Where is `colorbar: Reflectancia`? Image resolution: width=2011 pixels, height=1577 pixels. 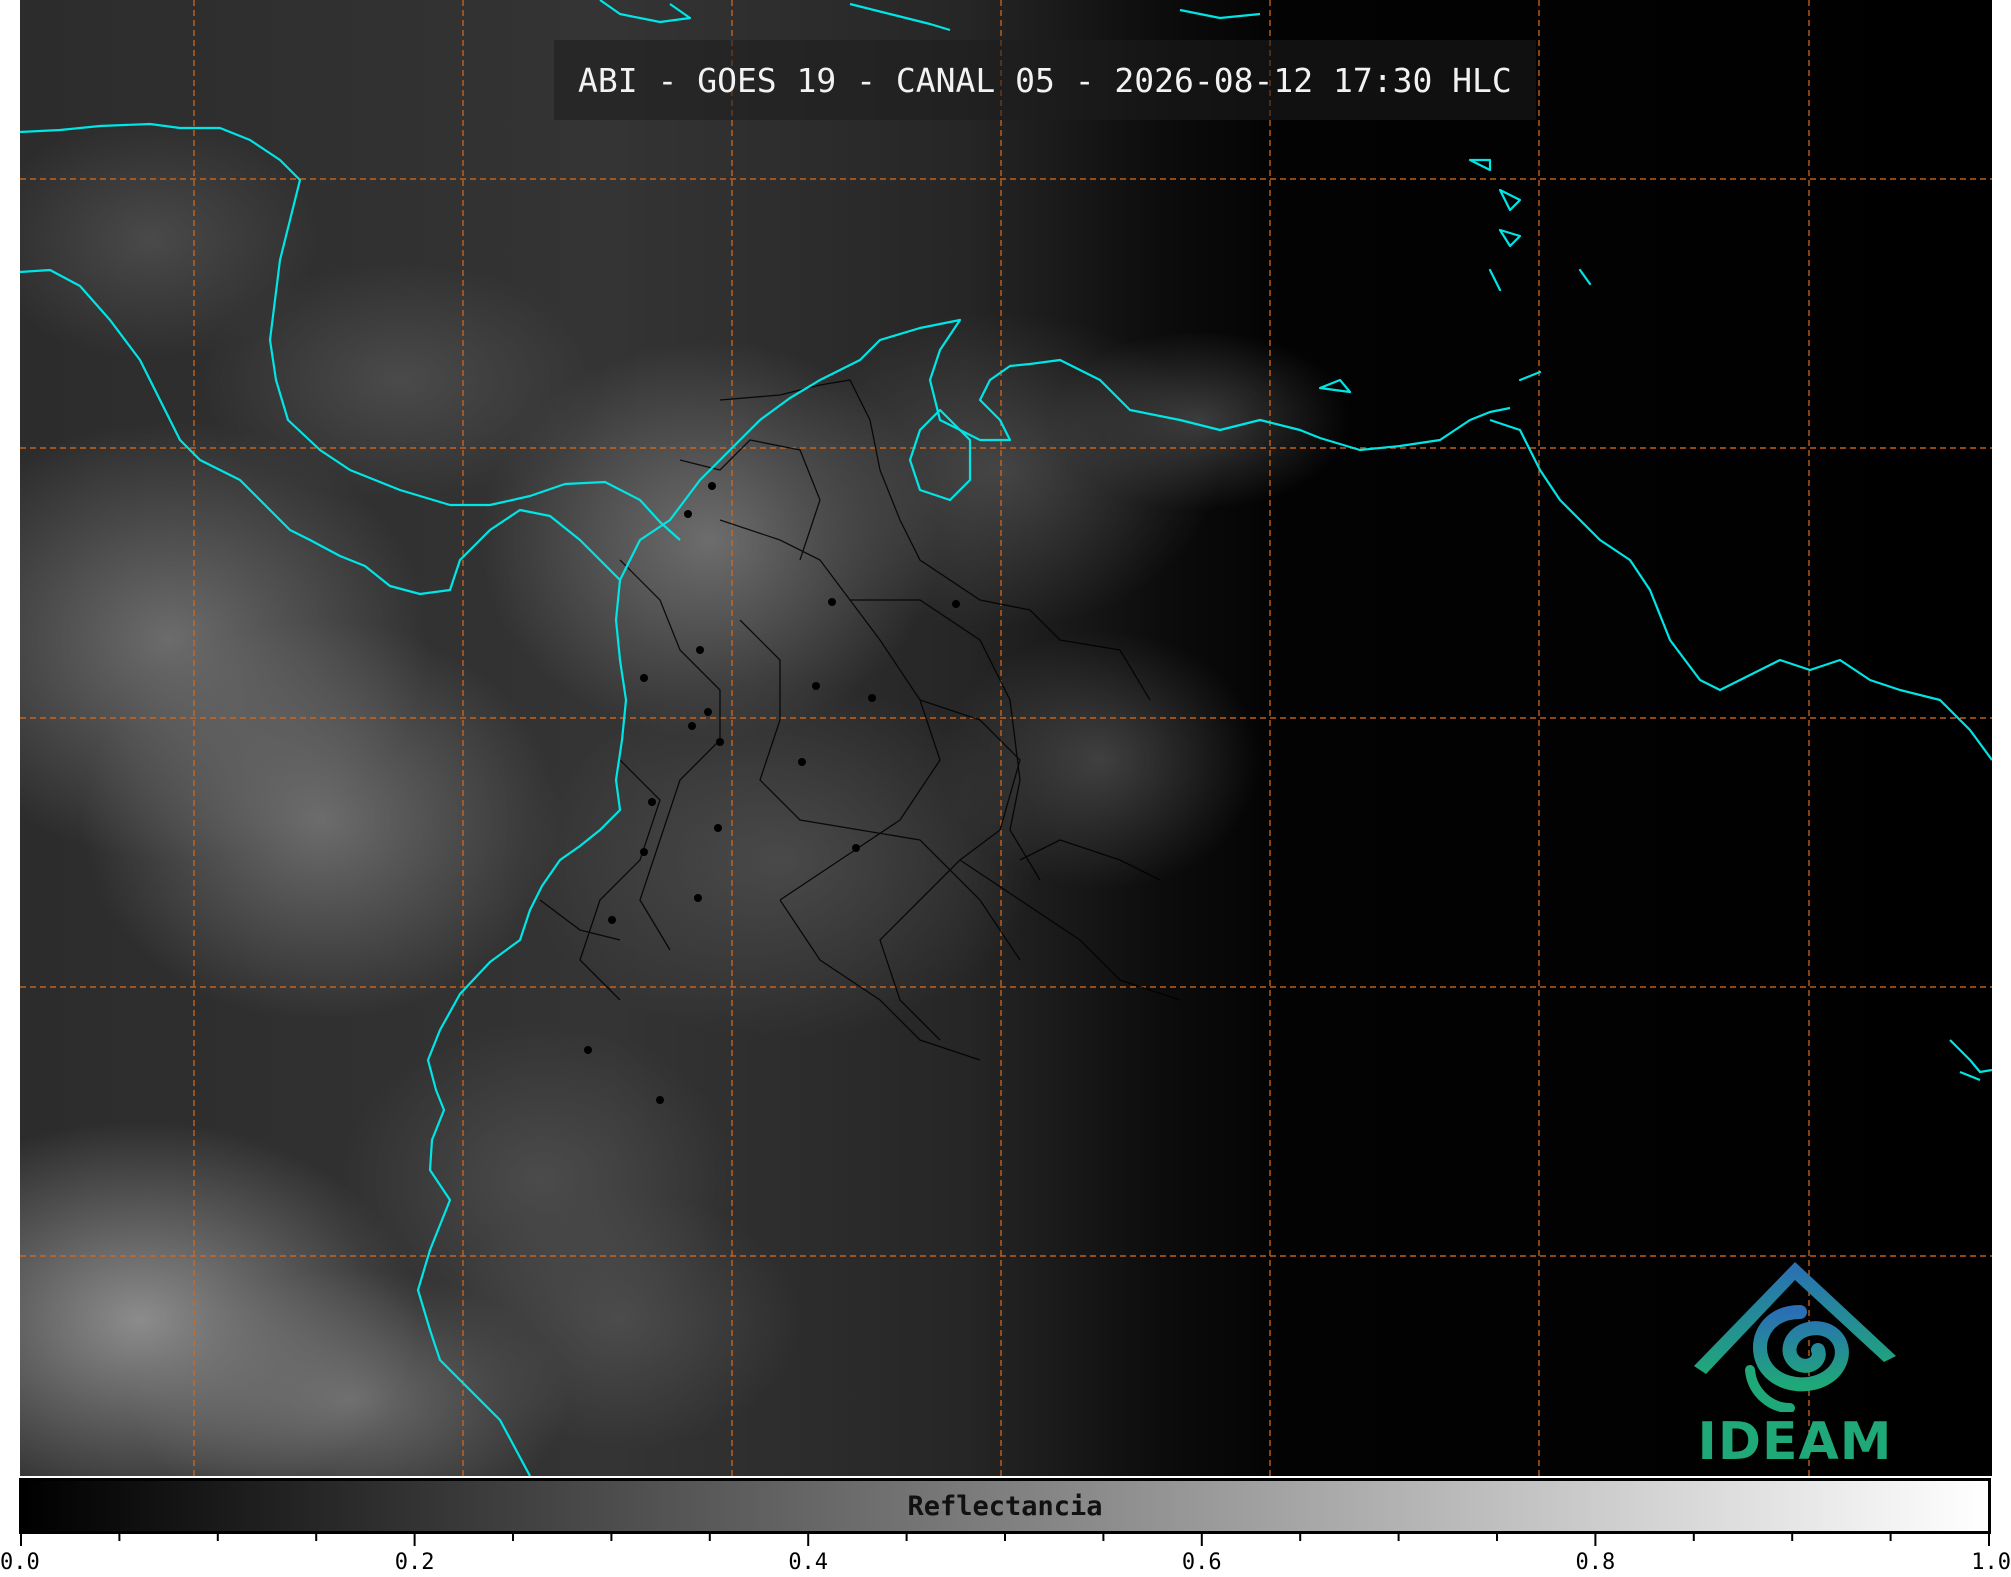
colorbar: Reflectancia is located at coordinates (1005, 1506).